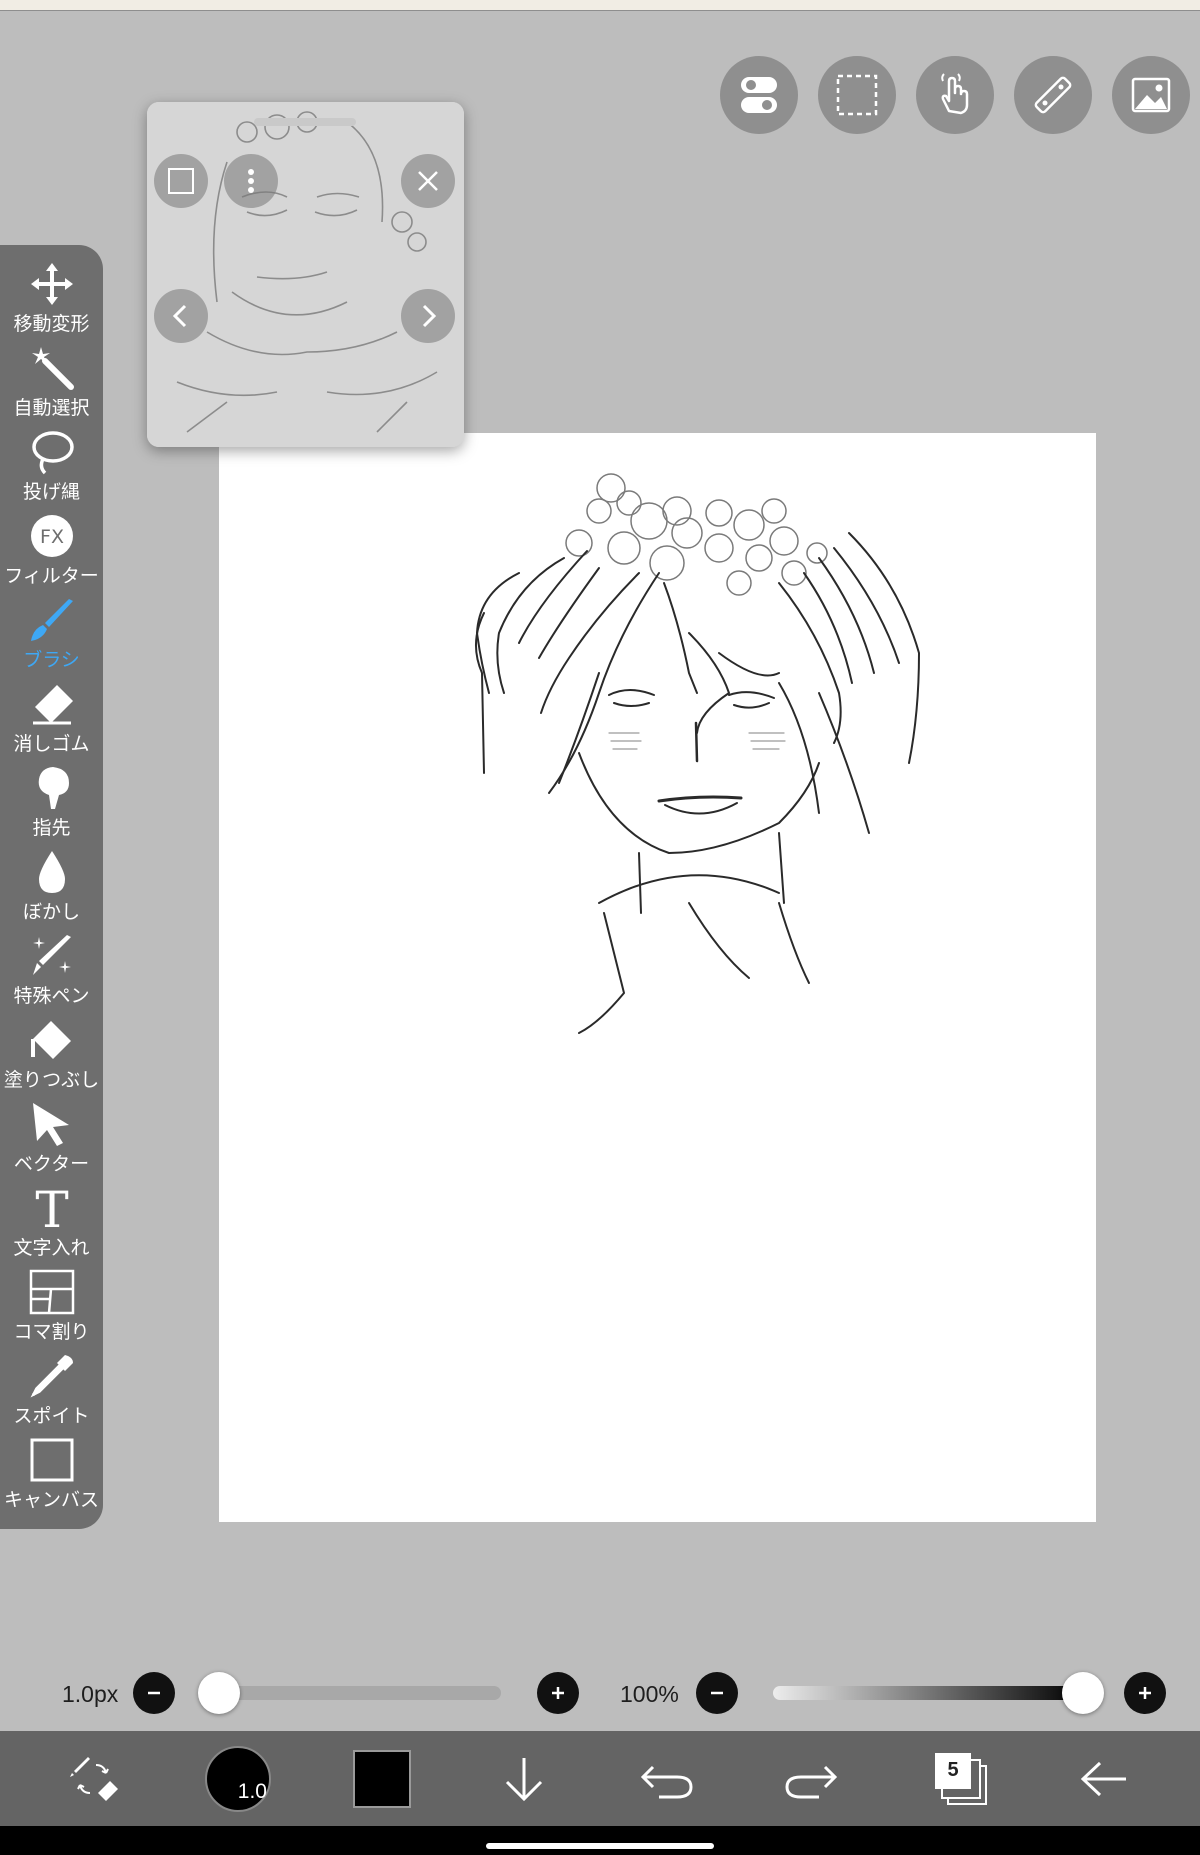  What do you see at coordinates (51, 467) in the screenshot?
I see `tool-lasso: 投げ縄` at bounding box center [51, 467].